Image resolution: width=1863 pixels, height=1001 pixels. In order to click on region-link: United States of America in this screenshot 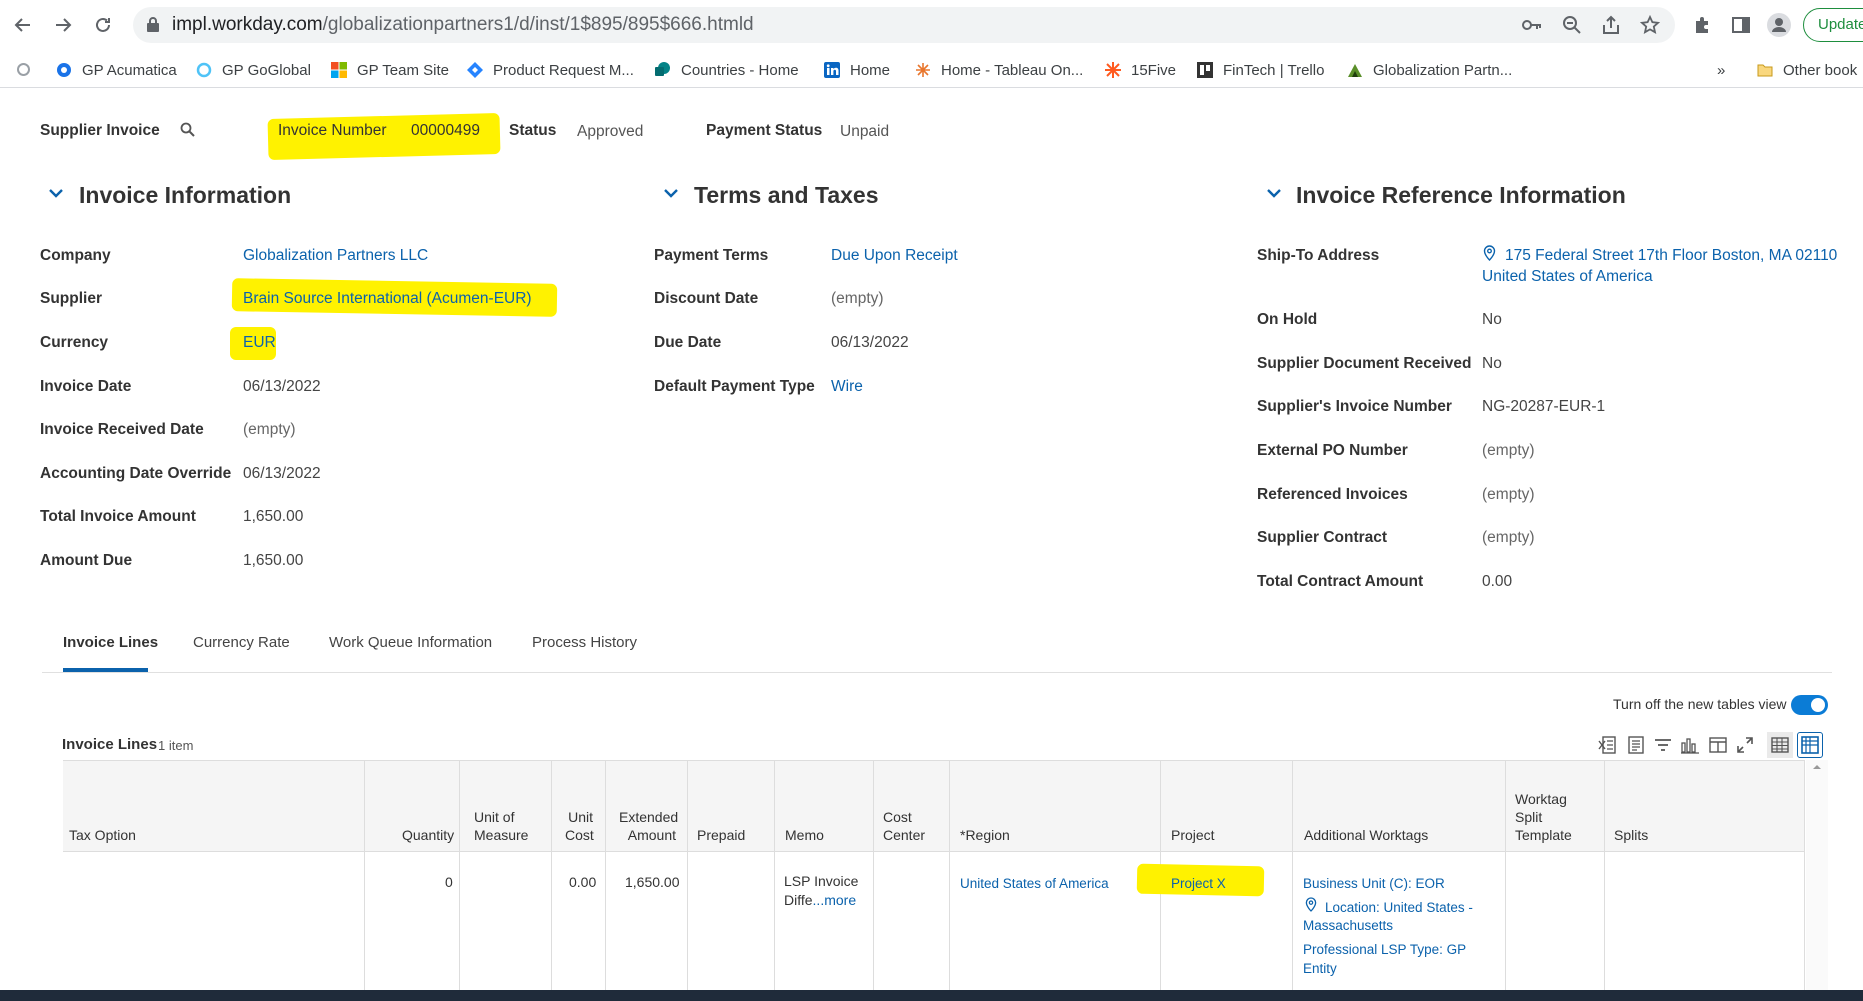, I will do `click(1034, 883)`.